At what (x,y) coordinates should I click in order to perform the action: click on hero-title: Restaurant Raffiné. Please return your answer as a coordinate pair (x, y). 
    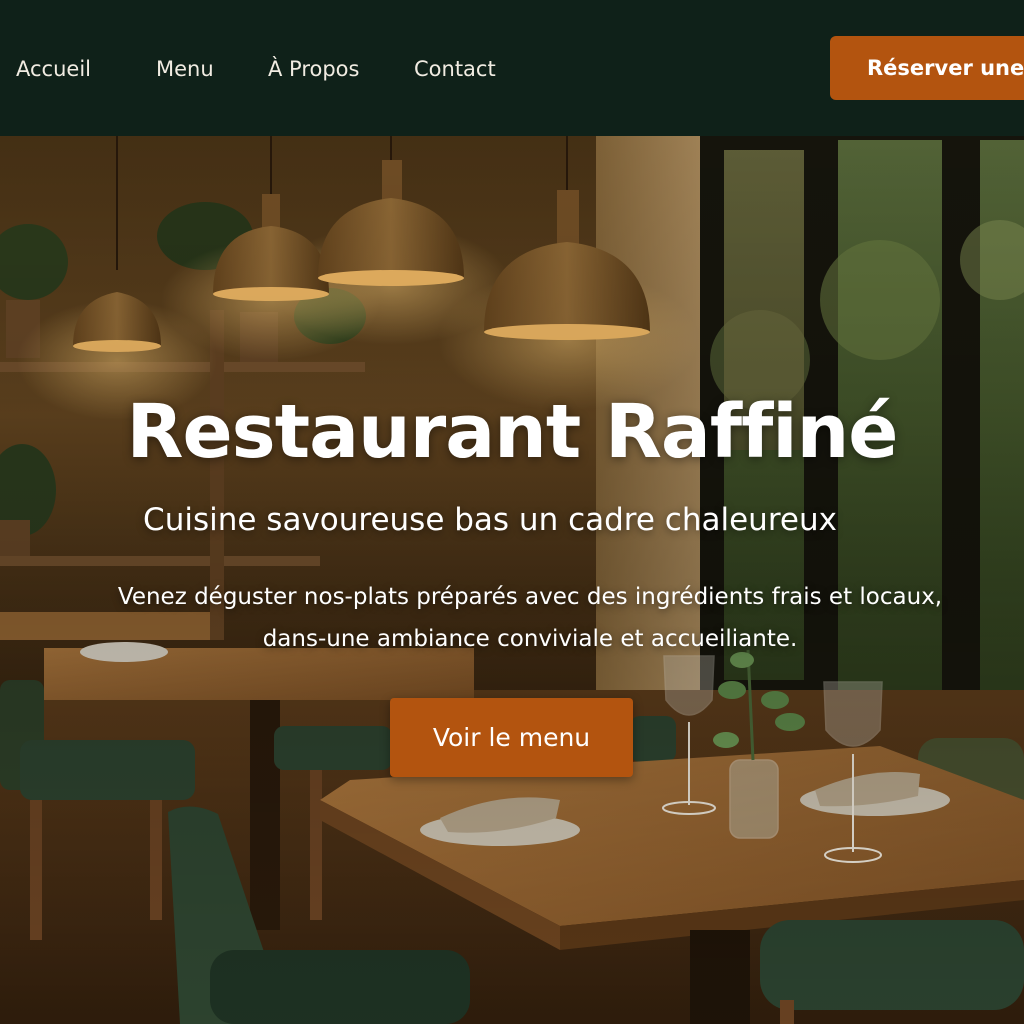
    Looking at the image, I should click on (512, 432).